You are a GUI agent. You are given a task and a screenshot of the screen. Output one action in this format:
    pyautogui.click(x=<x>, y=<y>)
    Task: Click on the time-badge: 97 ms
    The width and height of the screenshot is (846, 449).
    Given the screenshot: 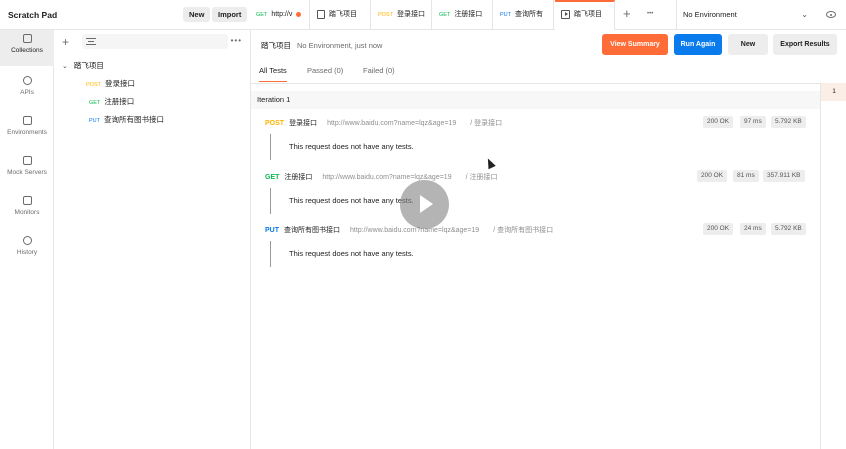 What is the action you would take?
    pyautogui.click(x=753, y=122)
    